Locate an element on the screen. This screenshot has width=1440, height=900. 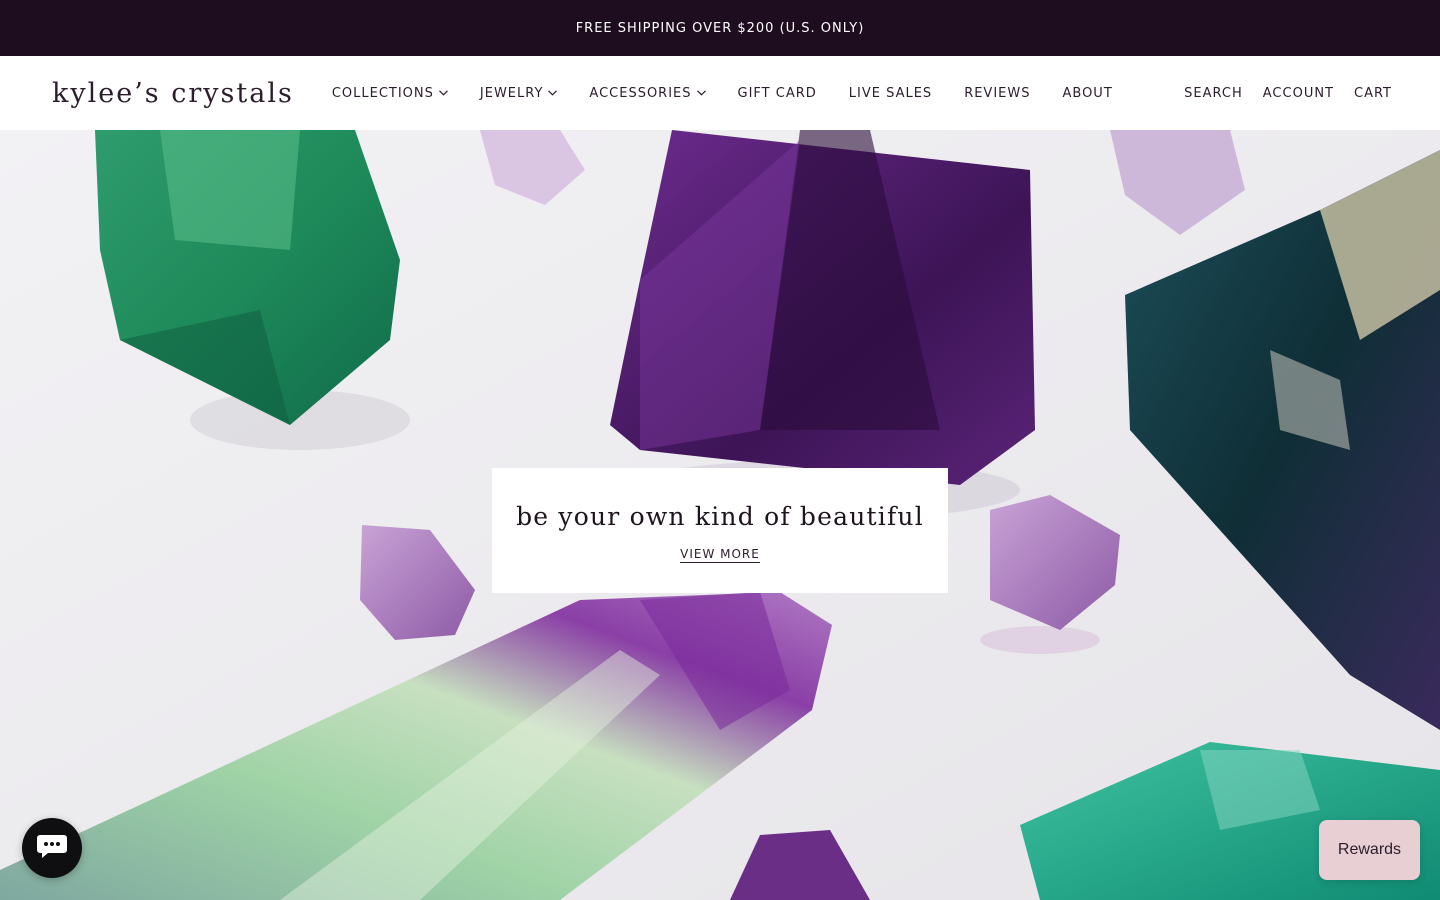
nav-item-about: ABOUT is located at coordinates (1087, 93).